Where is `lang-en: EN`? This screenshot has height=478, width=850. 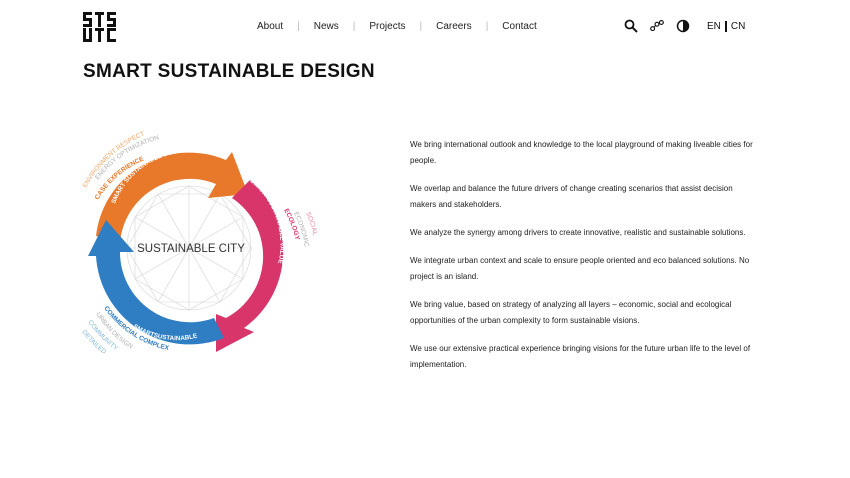 lang-en: EN is located at coordinates (714, 26).